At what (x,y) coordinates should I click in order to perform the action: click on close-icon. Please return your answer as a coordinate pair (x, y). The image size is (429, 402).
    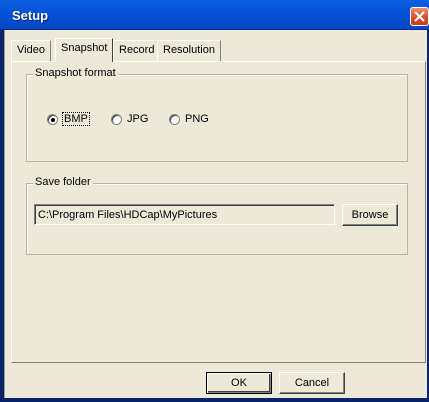
    Looking at the image, I should click on (419, 16).